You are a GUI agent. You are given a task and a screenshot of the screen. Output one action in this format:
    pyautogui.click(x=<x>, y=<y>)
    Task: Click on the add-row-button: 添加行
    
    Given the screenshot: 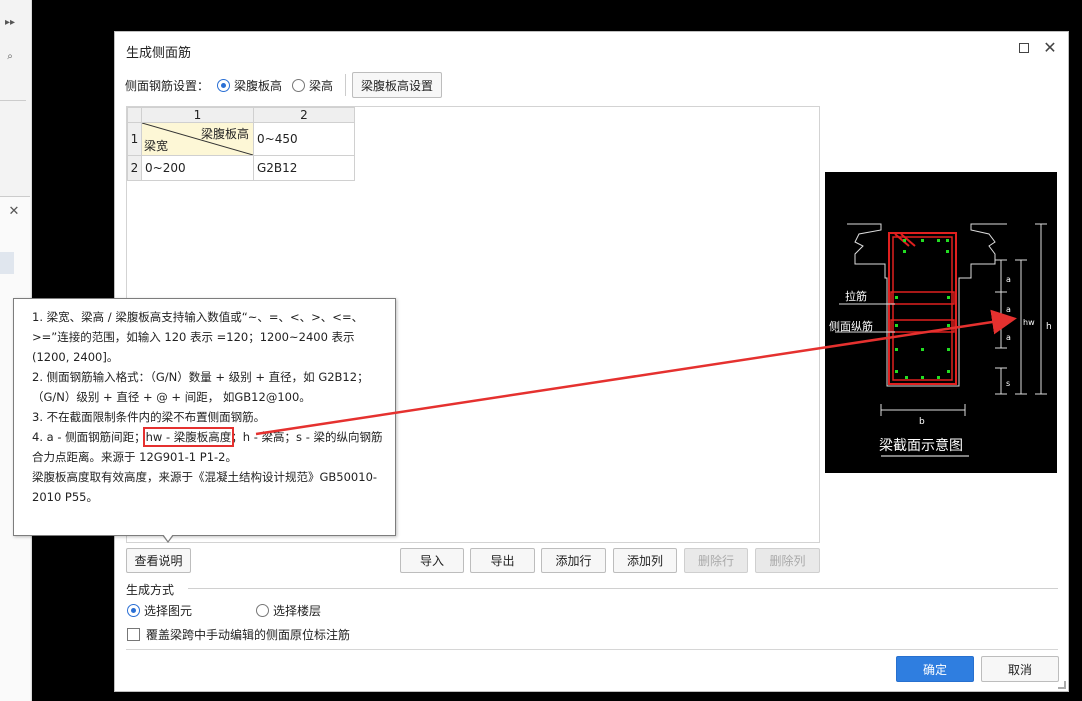 What is the action you would take?
    pyautogui.click(x=573, y=560)
    